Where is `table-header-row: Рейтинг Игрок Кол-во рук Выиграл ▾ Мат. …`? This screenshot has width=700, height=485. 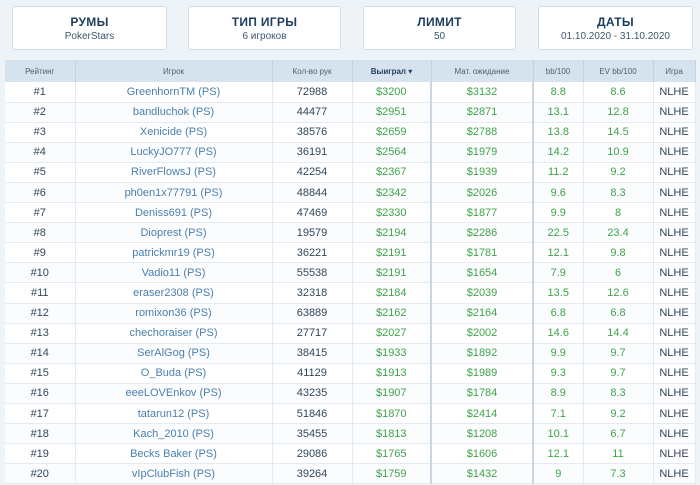
table-header-row: Рейтинг Игрок Кол-во рук Выиграл ▾ Мат. … is located at coordinates (350, 71).